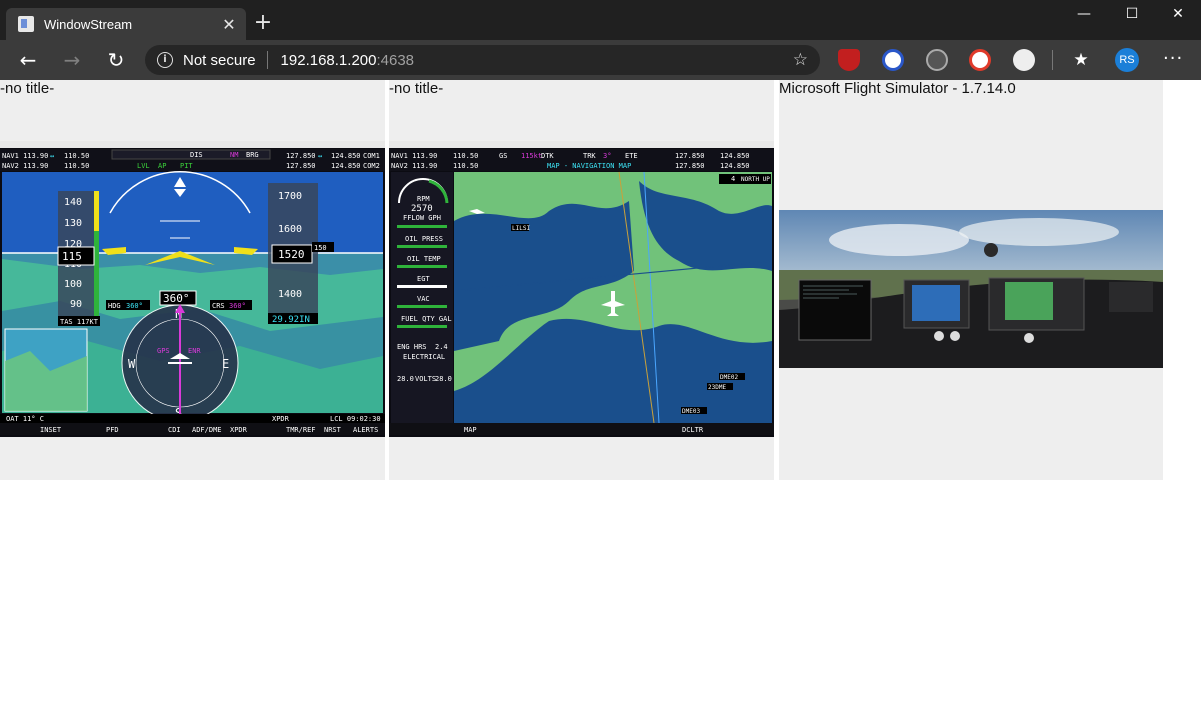 This screenshot has width=1201, height=722. Describe the element at coordinates (424, 239) in the screenshot. I see `oil-press-label: OIL PRESS` at that location.